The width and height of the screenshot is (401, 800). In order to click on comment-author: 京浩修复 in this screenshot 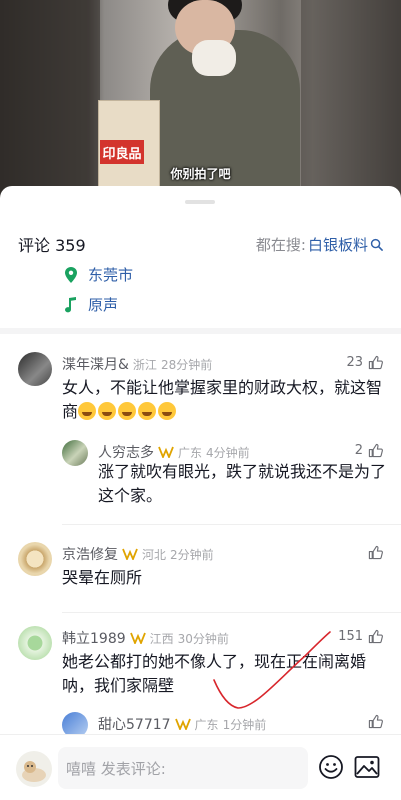, I will do `click(90, 554)`.